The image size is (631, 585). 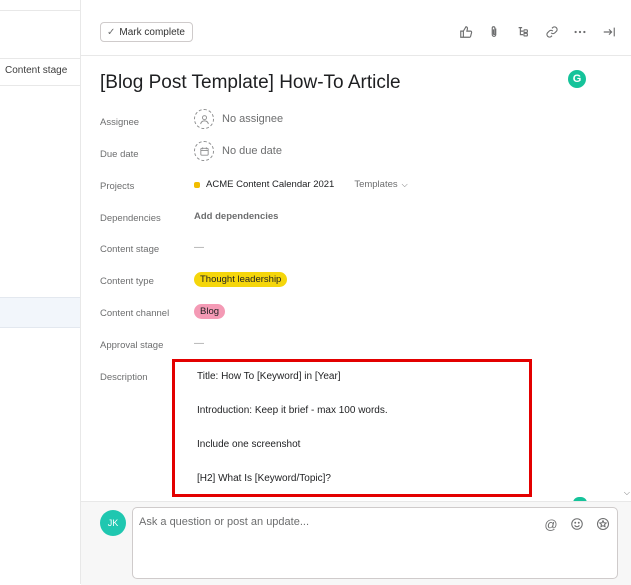 I want to click on column-header-content-stage: Content stage, so click(x=36, y=70).